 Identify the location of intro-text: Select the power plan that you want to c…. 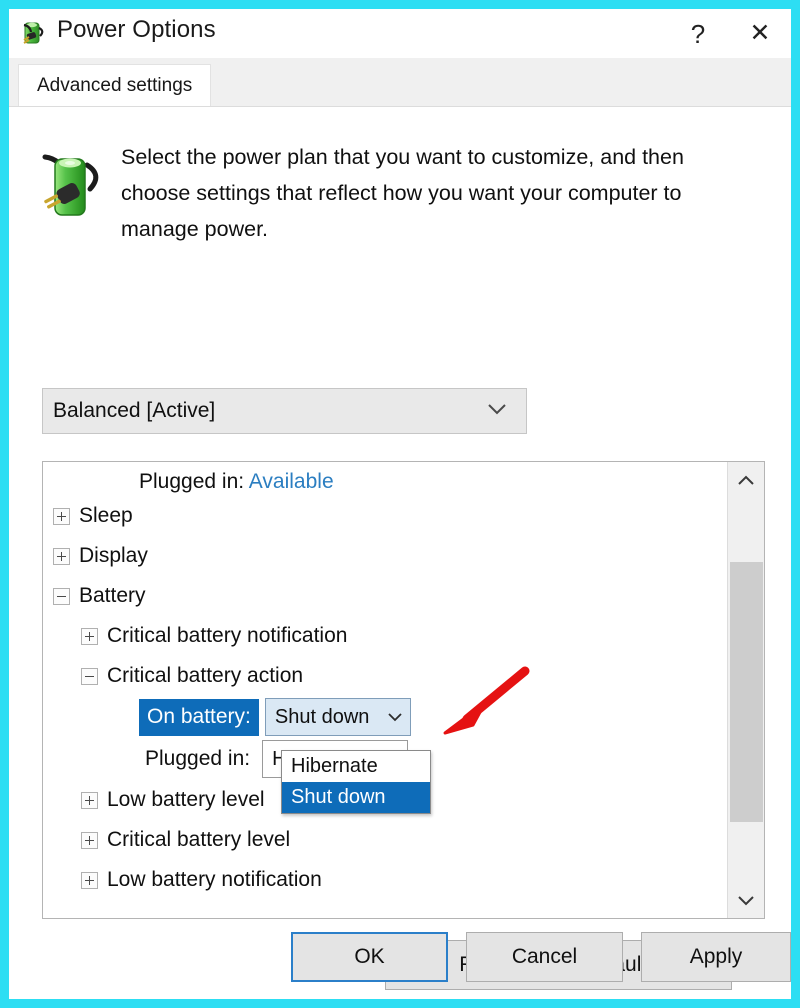
(402, 193).